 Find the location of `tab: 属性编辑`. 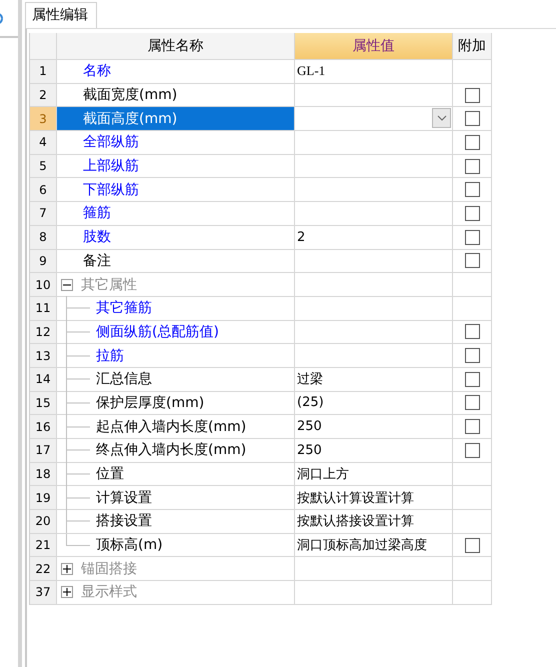

tab: 属性编辑 is located at coordinates (61, 15).